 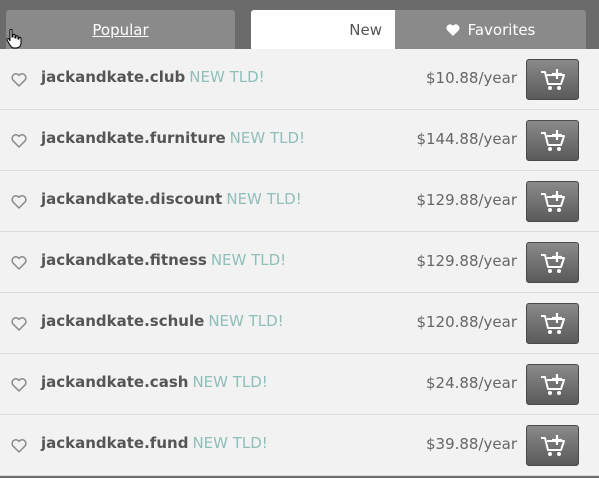 I want to click on domain-name: jackandkate.fitness, so click(x=124, y=260).